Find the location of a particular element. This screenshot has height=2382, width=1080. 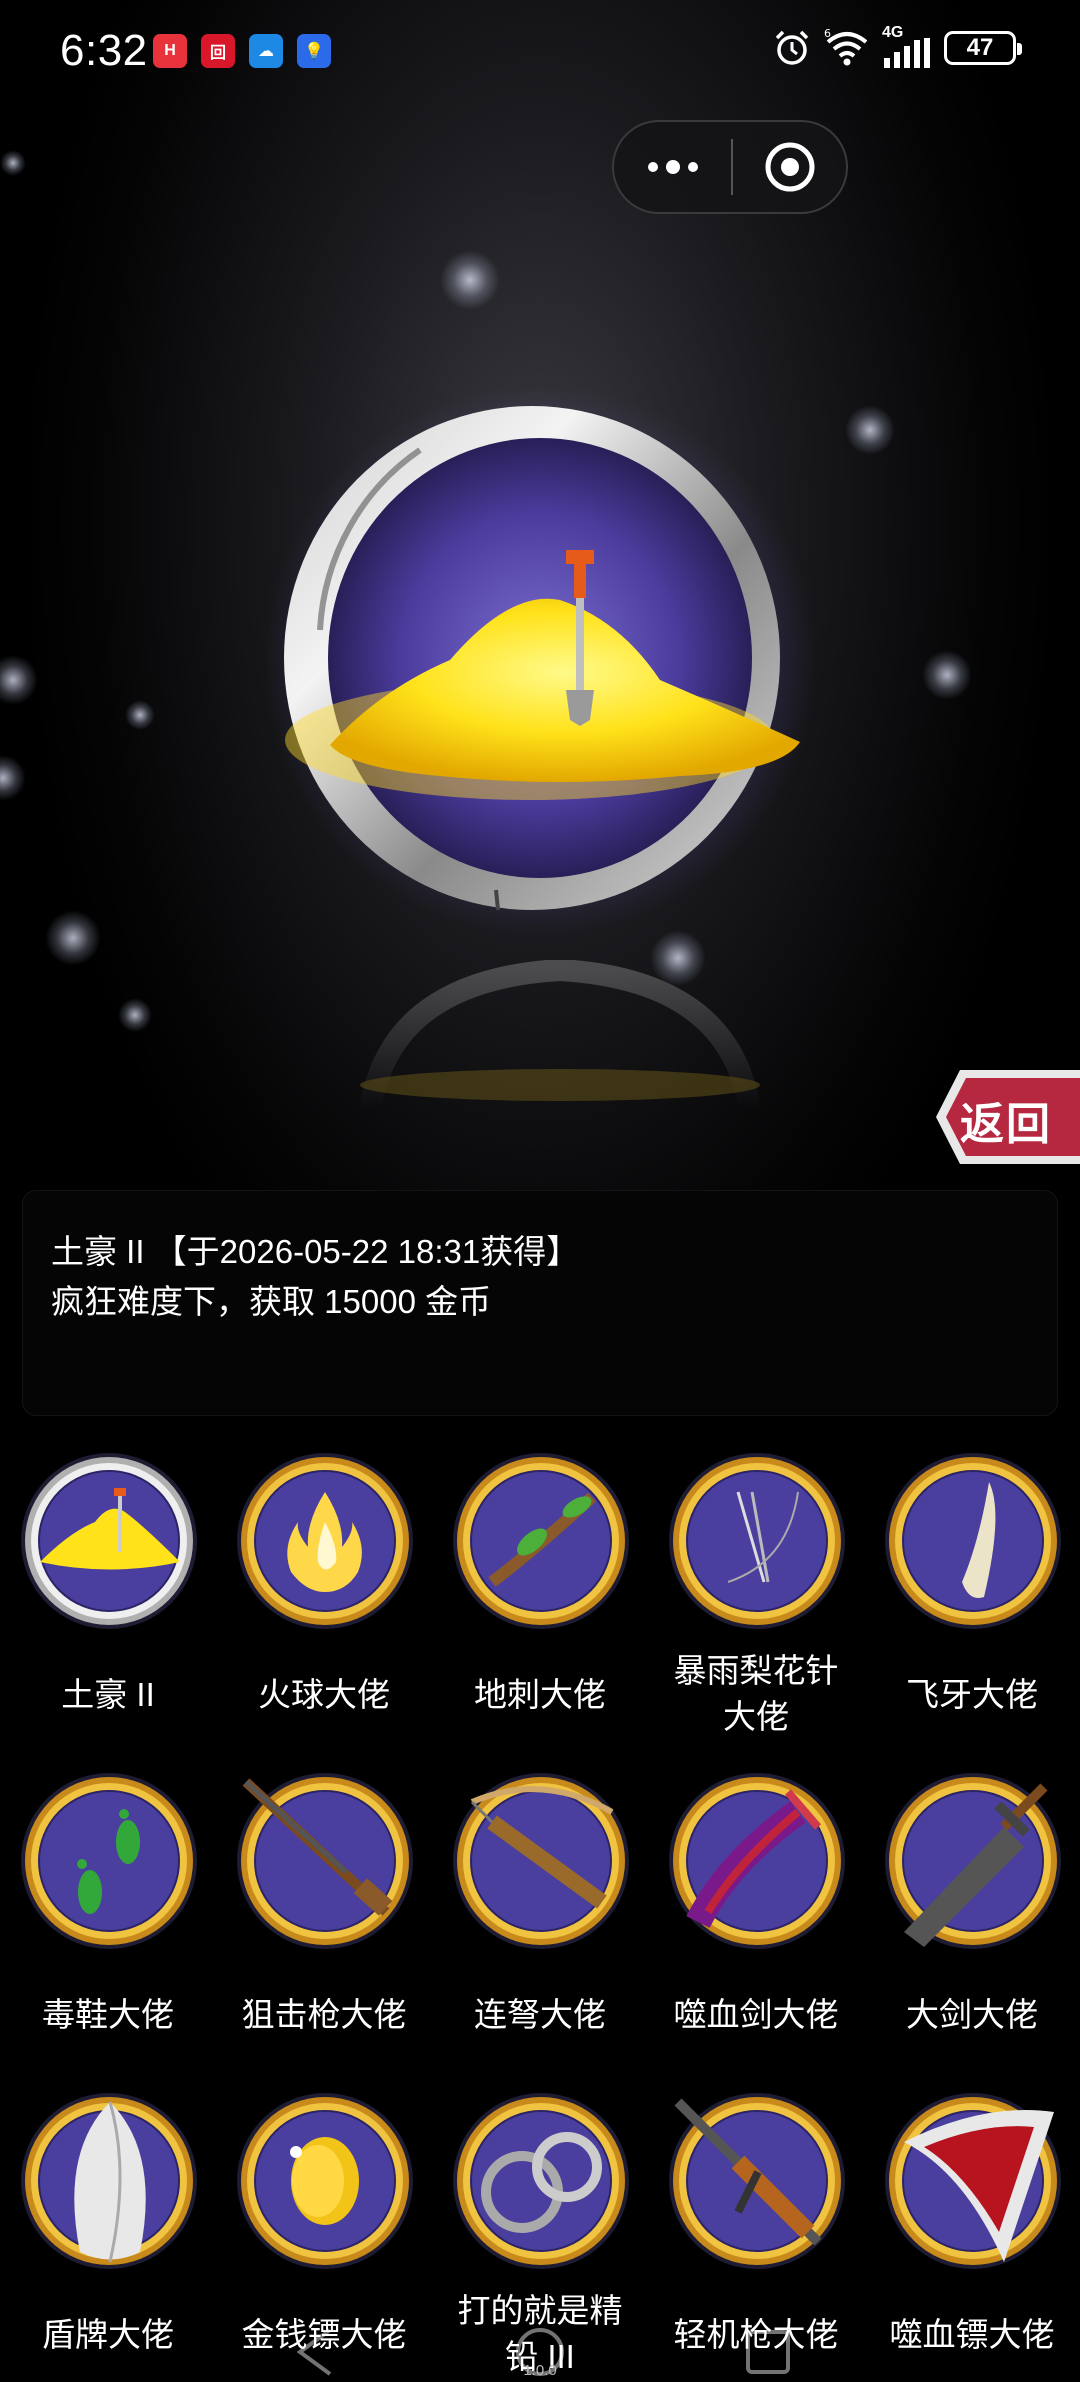

fireball-icon is located at coordinates (325, 1541).